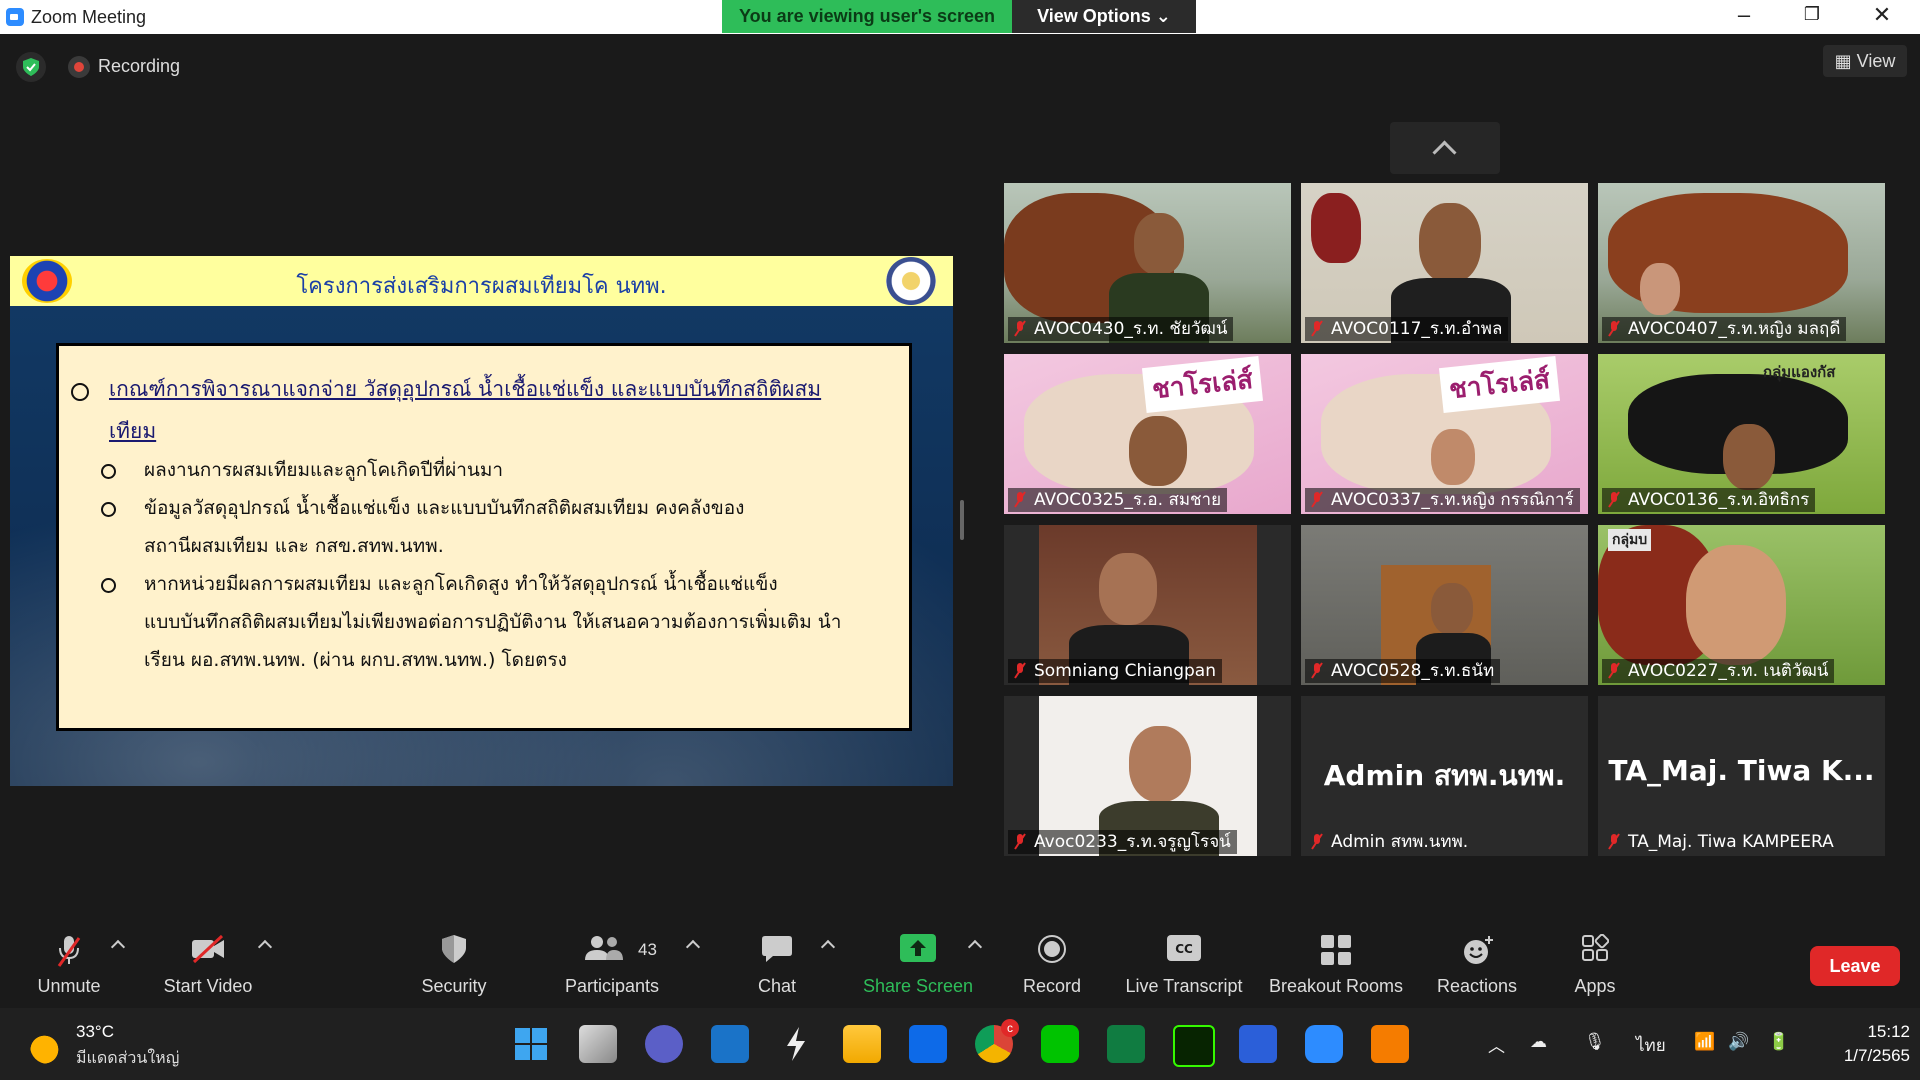  I want to click on chat-chevron-icon, so click(828, 947).